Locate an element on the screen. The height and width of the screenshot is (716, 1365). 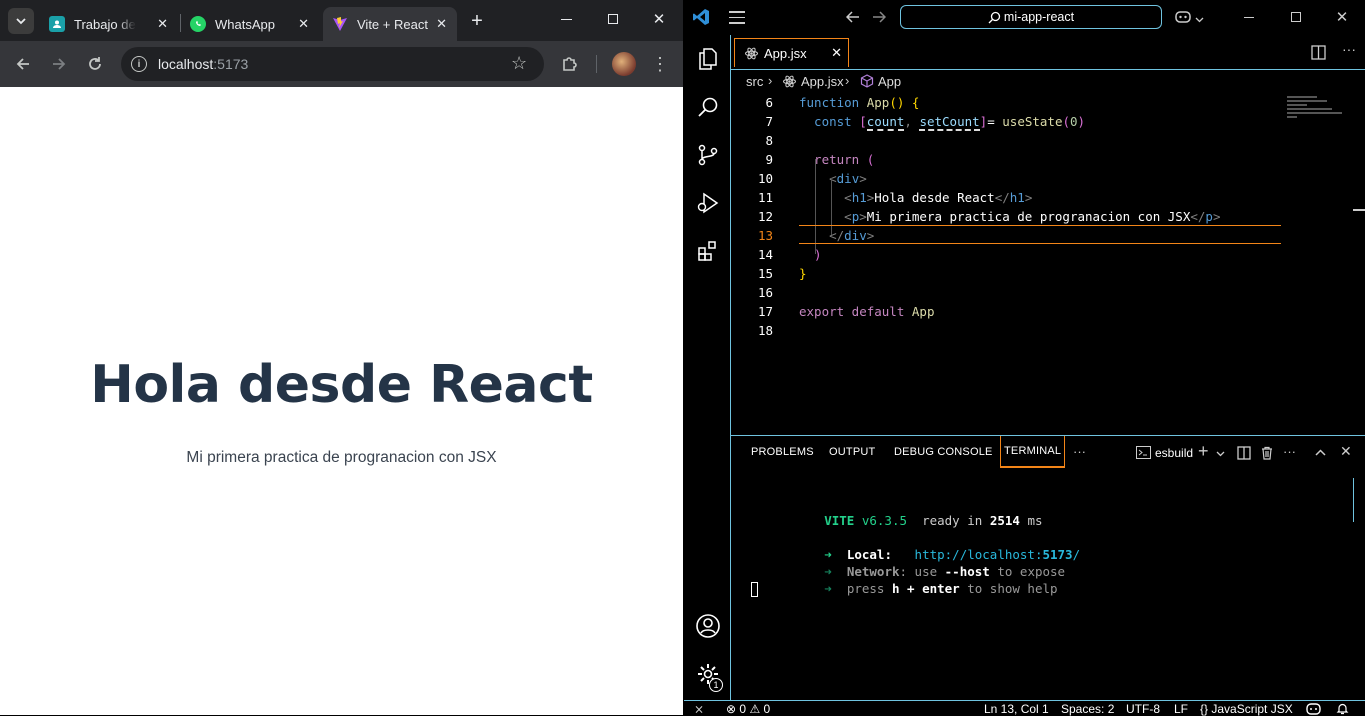
code-line: <div> is located at coordinates (833, 178).